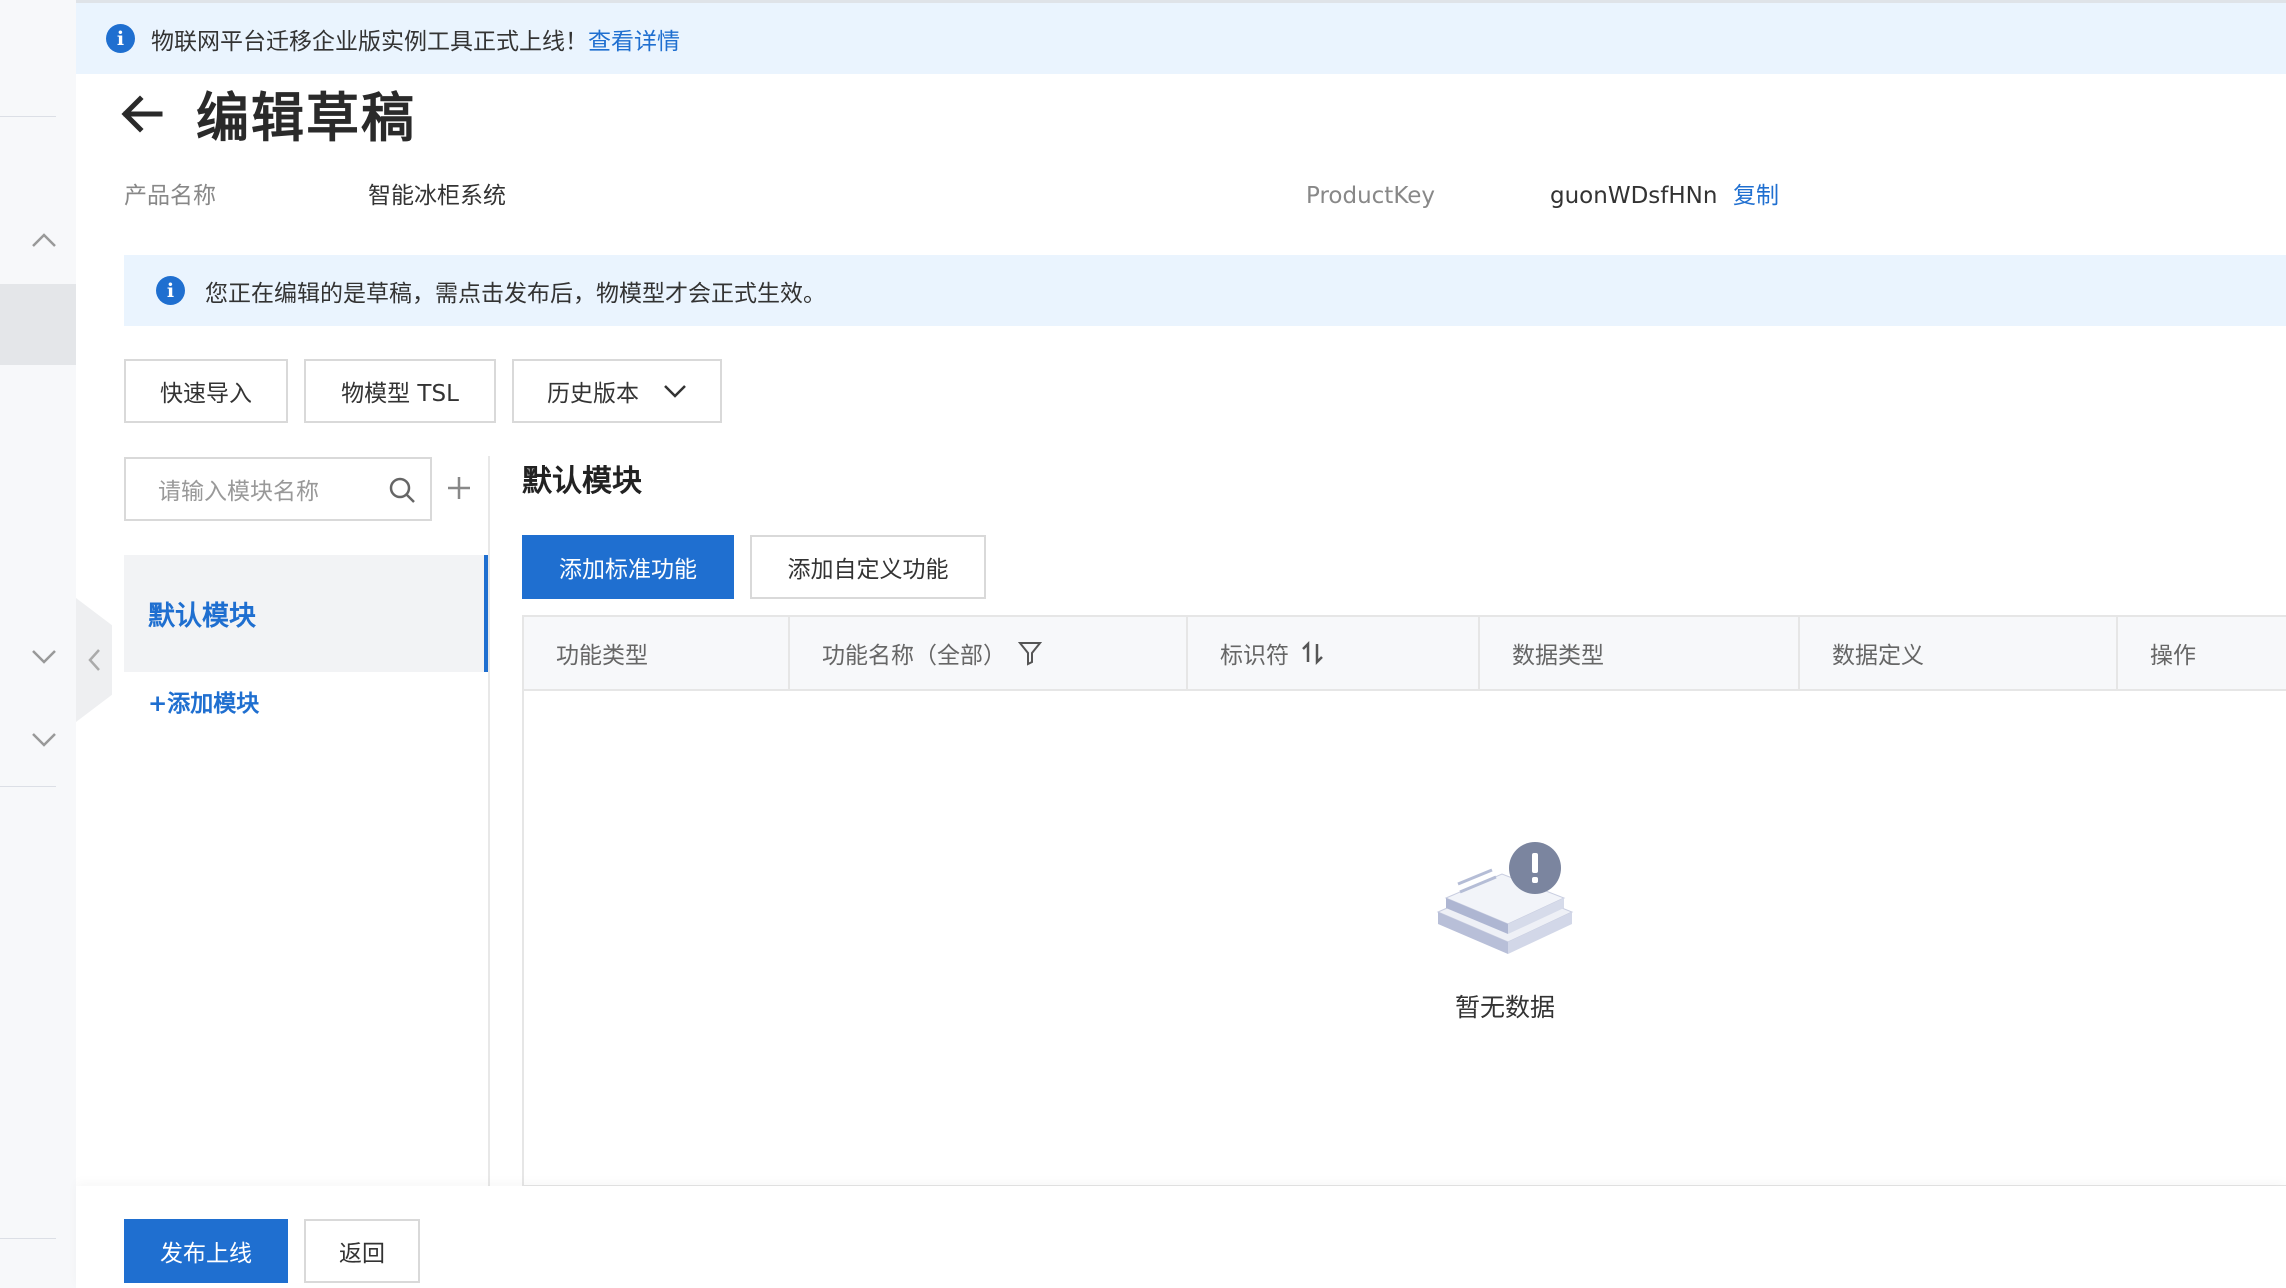  Describe the element at coordinates (582, 481) in the screenshot. I see `section-title: 默认模块` at that location.